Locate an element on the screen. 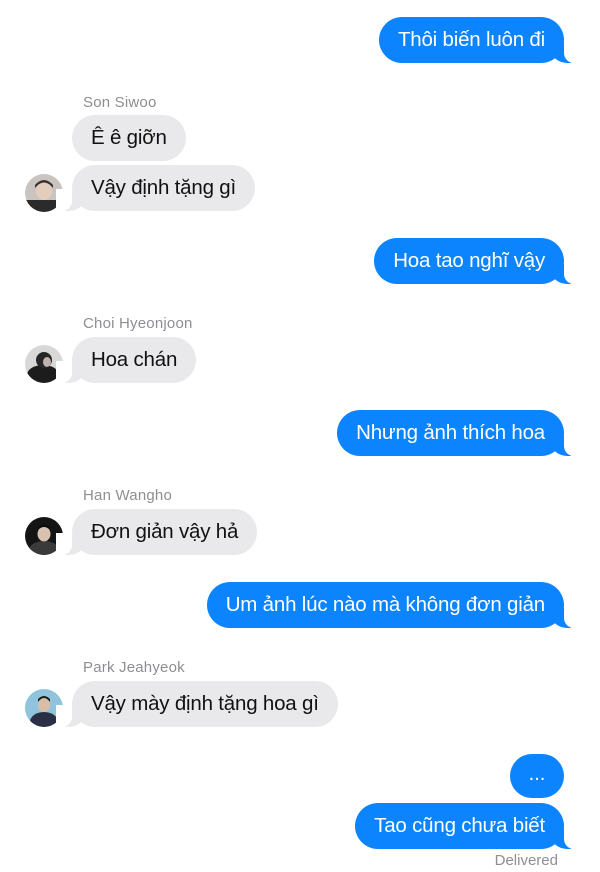 This screenshot has height=872, width=600. message-bubble-sent: Hoa tao nghĩ vậy is located at coordinates (477, 261).